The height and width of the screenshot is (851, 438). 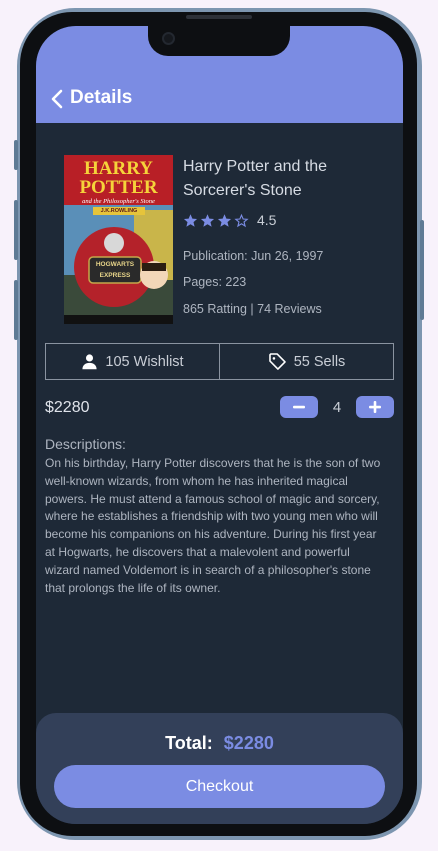 I want to click on minus-icon, so click(x=299, y=407).